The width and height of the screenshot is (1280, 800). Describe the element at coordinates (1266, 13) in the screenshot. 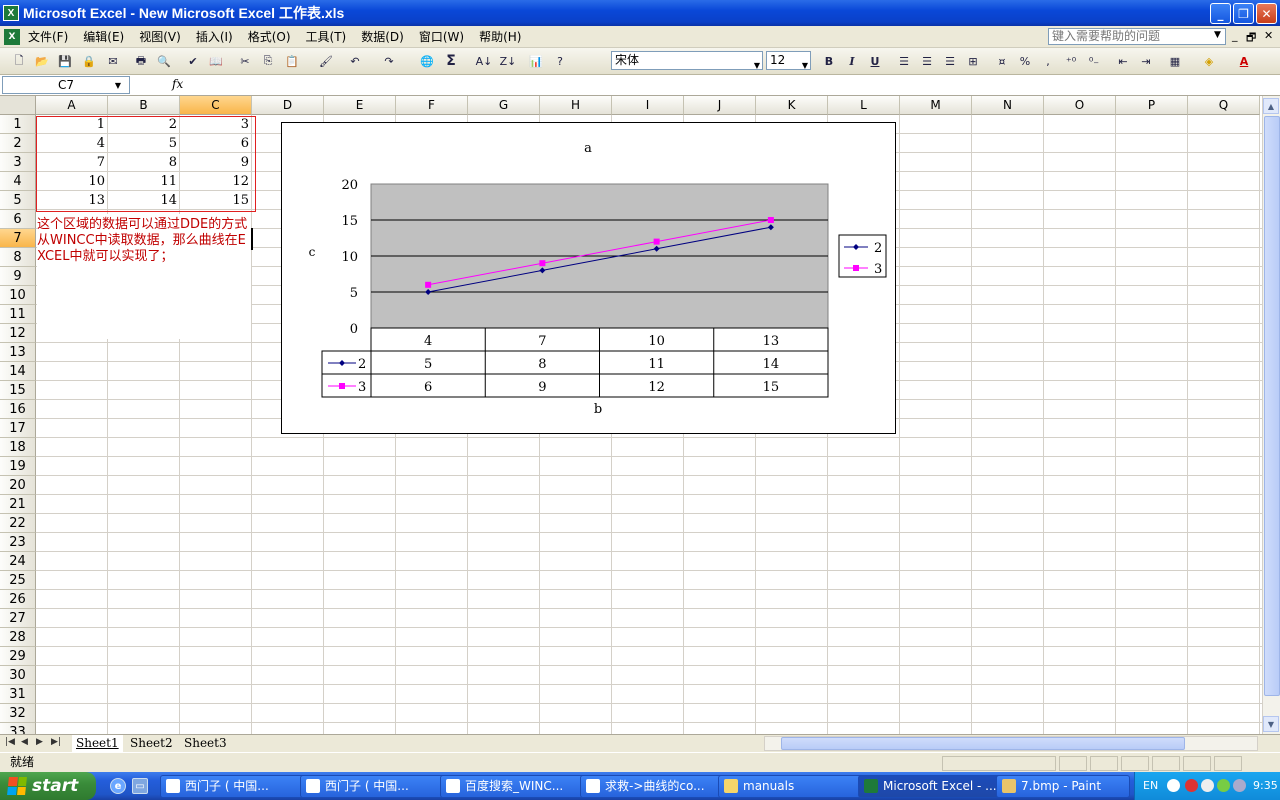

I see `close-button: ✕` at that location.